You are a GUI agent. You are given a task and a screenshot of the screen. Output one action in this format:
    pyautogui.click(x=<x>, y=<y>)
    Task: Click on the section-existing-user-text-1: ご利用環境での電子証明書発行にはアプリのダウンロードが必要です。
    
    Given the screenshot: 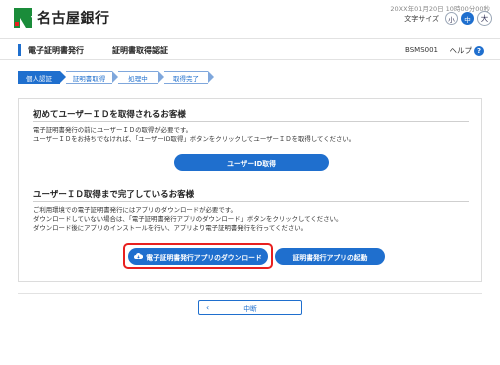 What is the action you would take?
    pyautogui.click(x=135, y=210)
    